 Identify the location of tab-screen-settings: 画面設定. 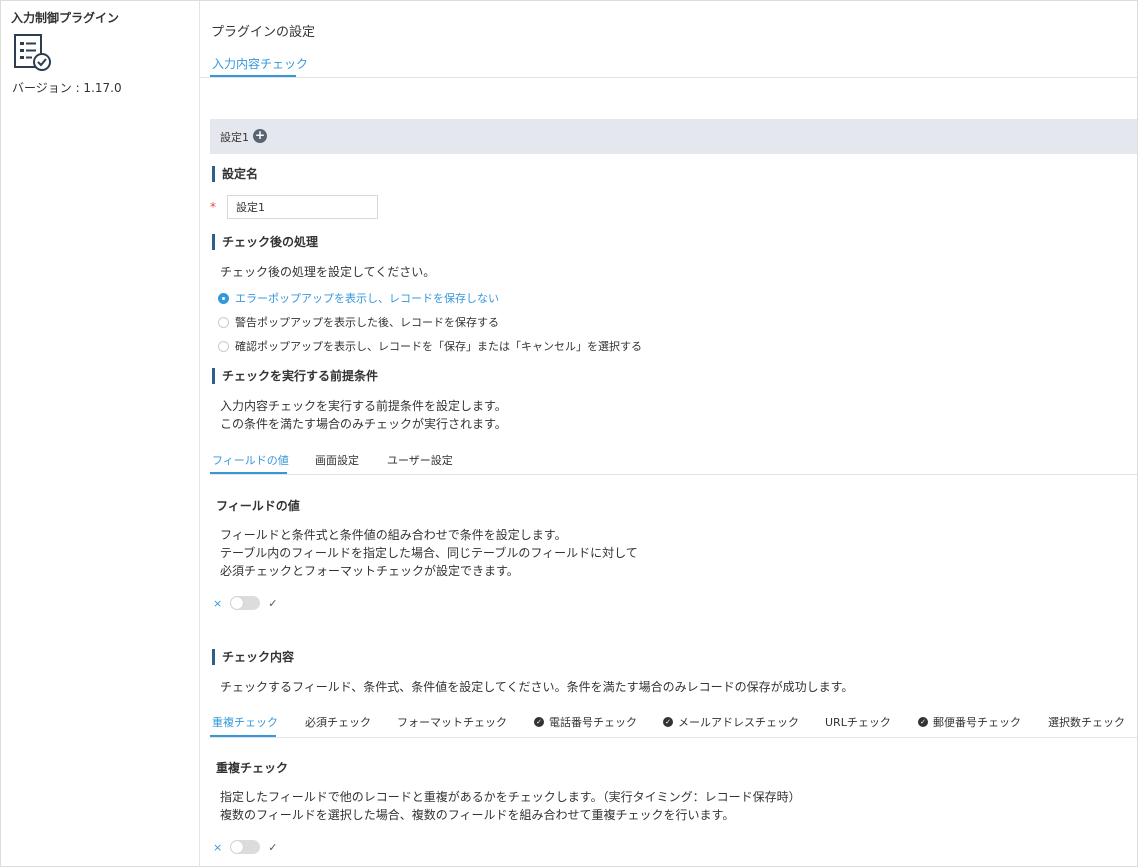
(337, 460).